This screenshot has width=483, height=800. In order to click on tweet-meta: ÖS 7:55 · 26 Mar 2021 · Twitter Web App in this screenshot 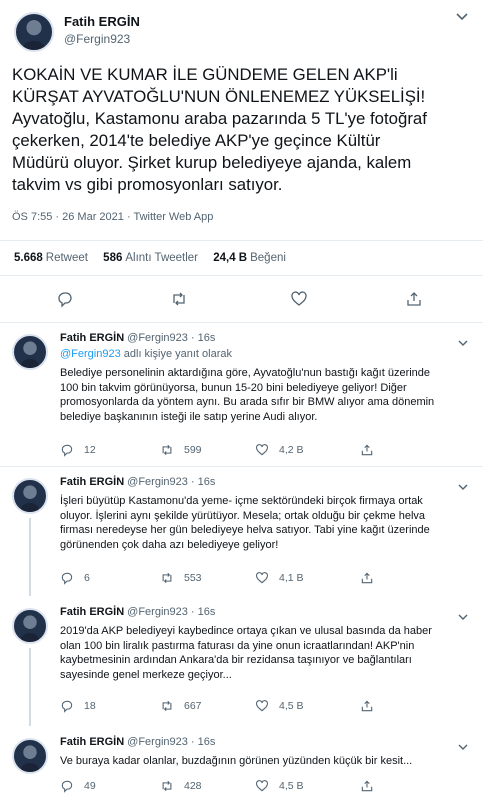, I will do `click(112, 217)`.